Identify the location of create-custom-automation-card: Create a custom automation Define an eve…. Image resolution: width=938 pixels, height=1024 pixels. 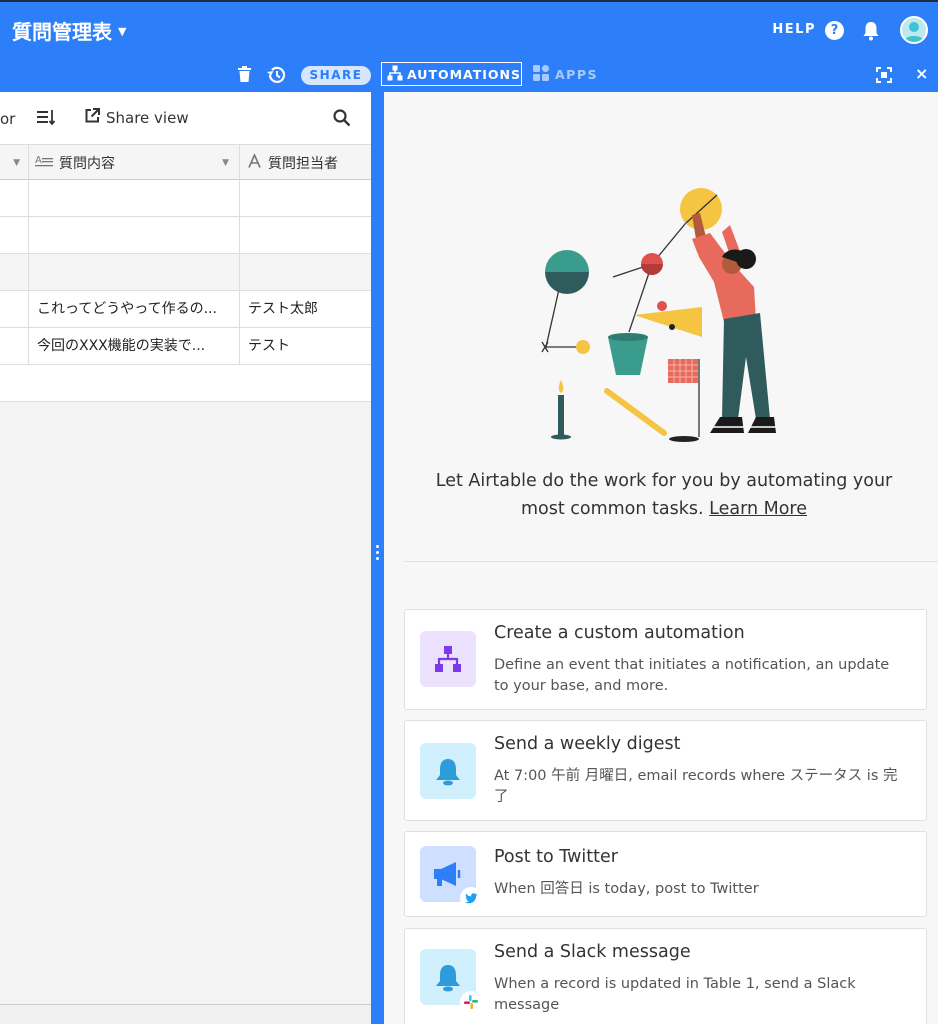
(665, 659).